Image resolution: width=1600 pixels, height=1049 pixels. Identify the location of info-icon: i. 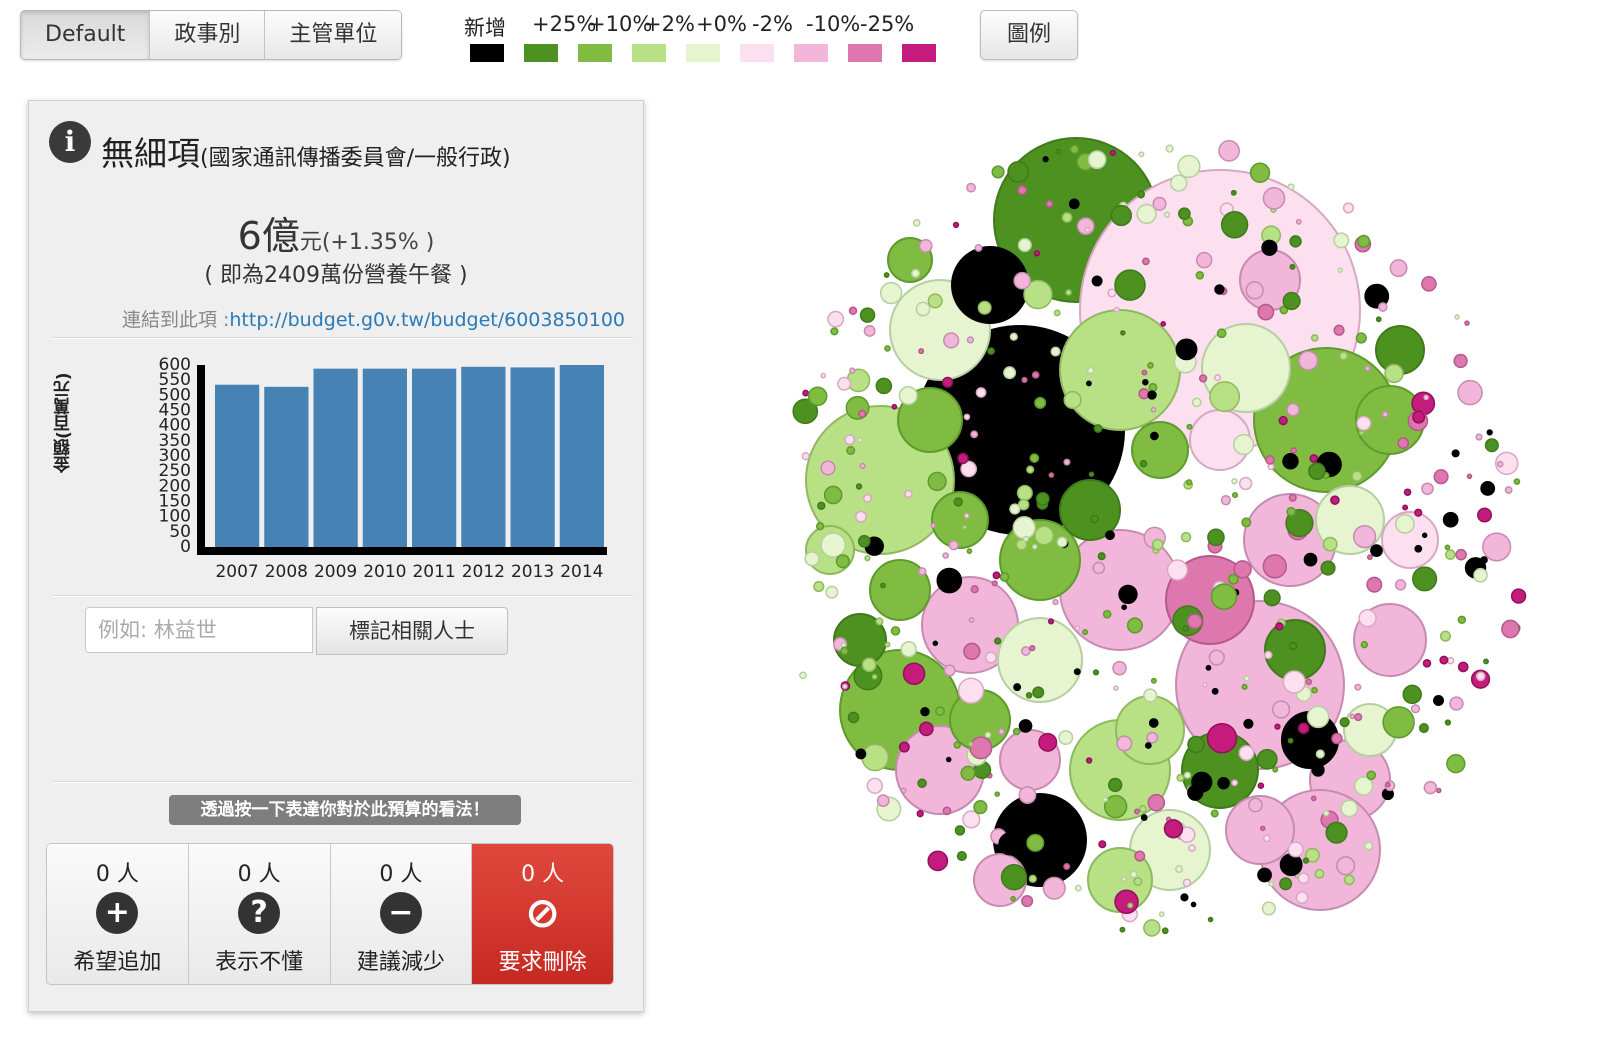
(70, 142).